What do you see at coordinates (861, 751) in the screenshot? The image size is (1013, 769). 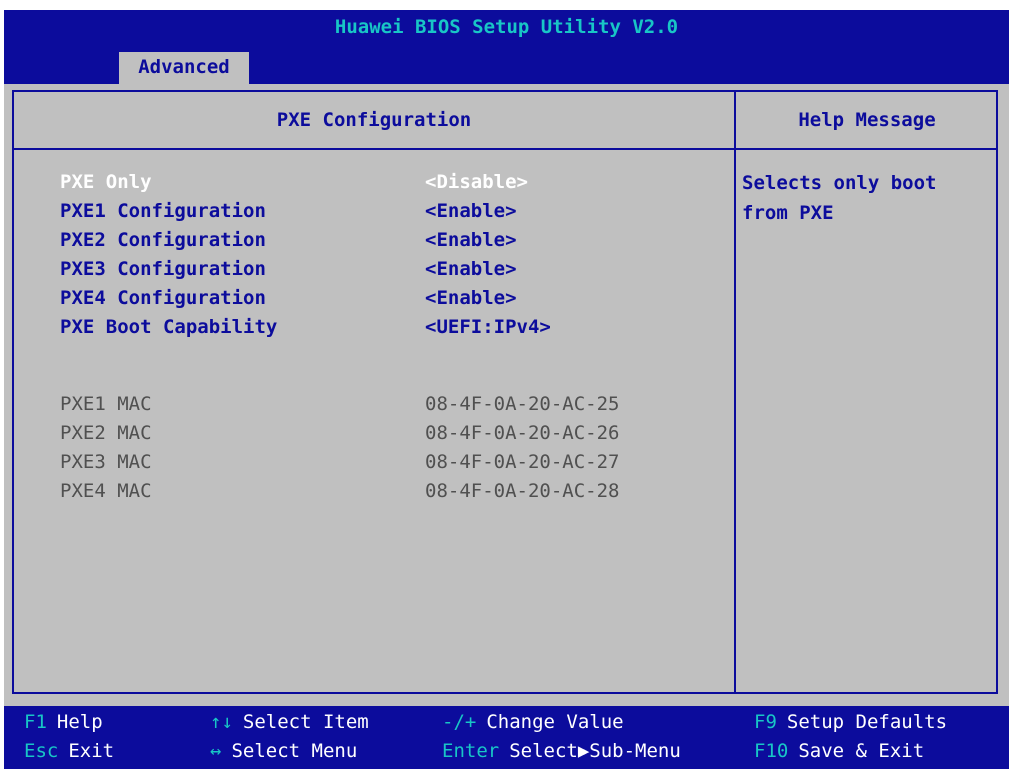 I see `key-save-exit-desc: Save & Exit` at bounding box center [861, 751].